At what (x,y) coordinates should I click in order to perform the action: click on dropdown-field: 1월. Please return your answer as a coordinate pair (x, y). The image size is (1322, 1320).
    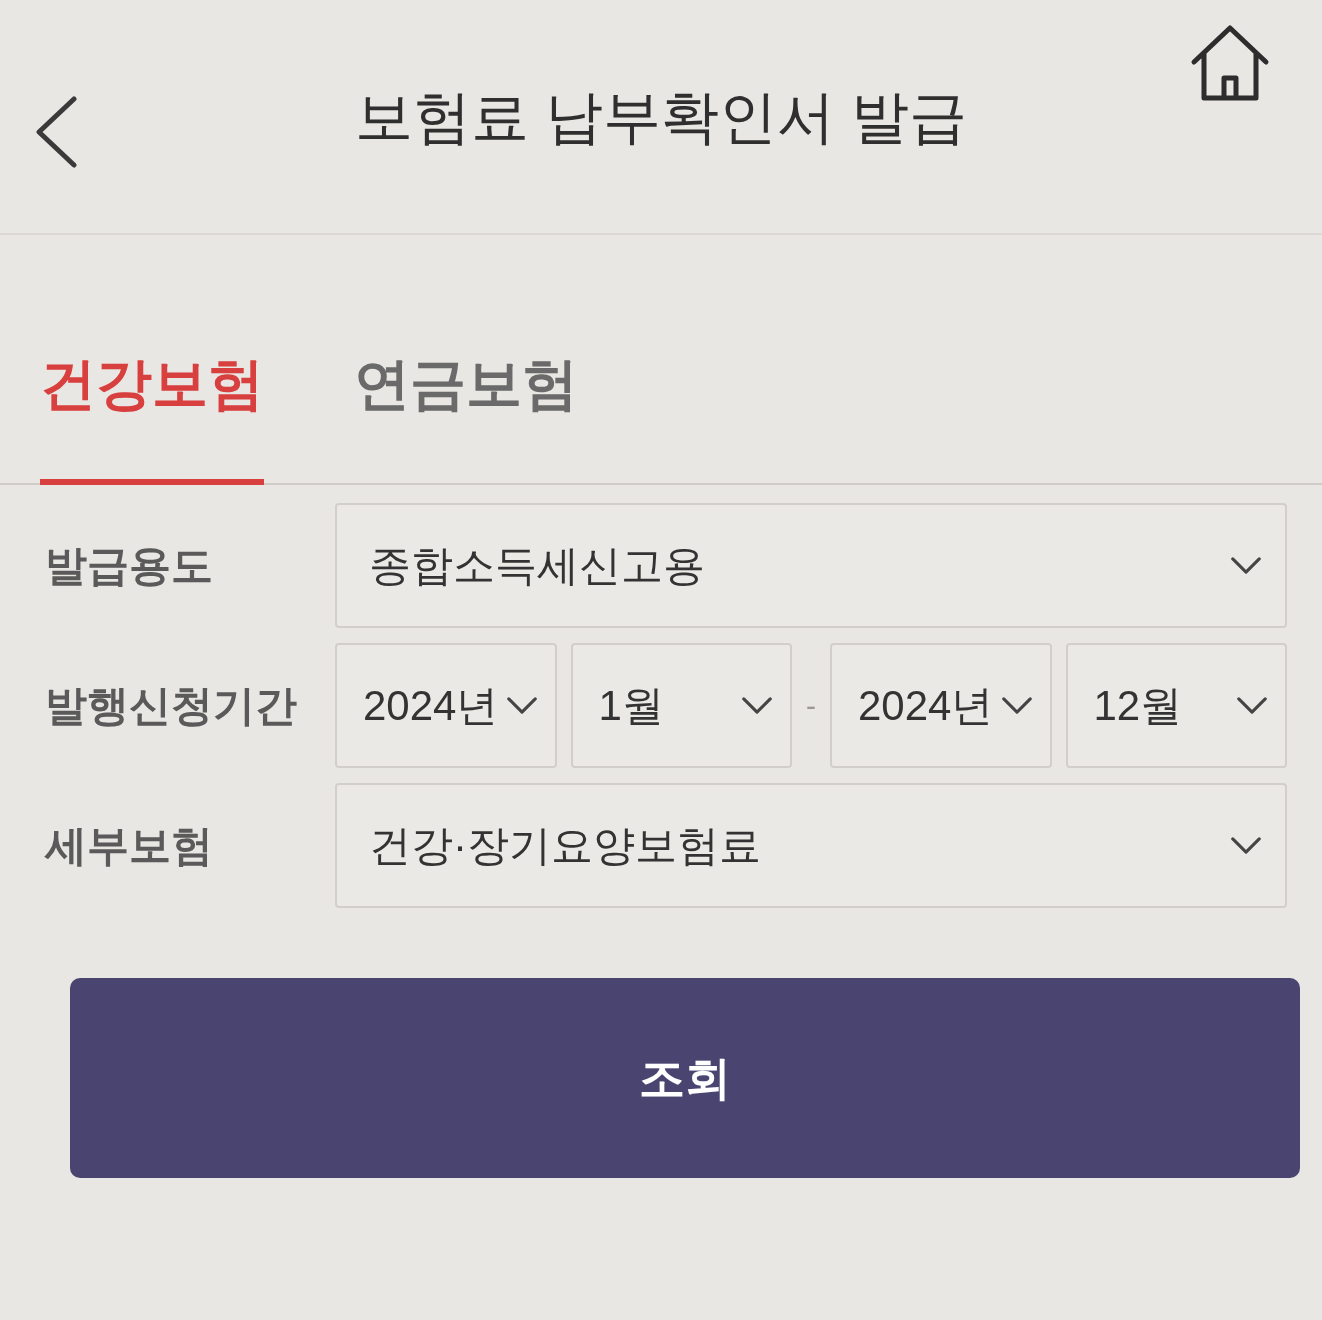
    Looking at the image, I should click on (681, 706).